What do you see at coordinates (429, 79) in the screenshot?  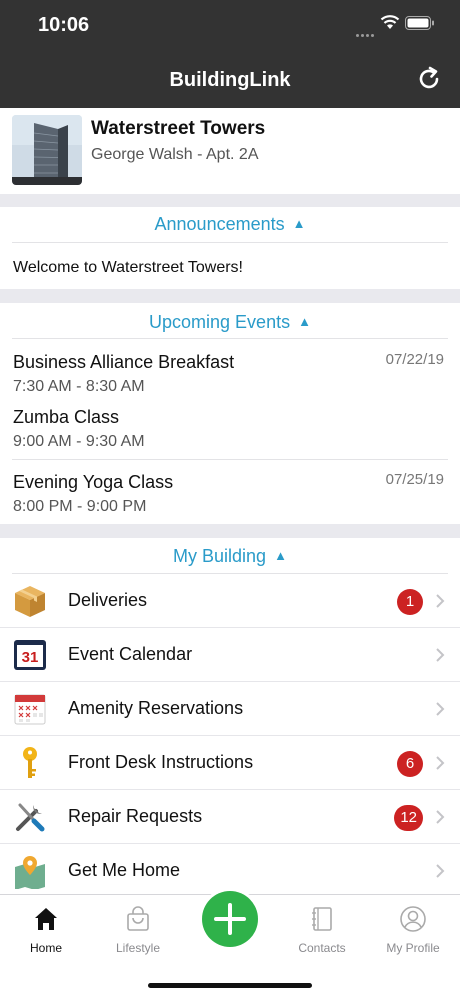 I see `refresh-icon` at bounding box center [429, 79].